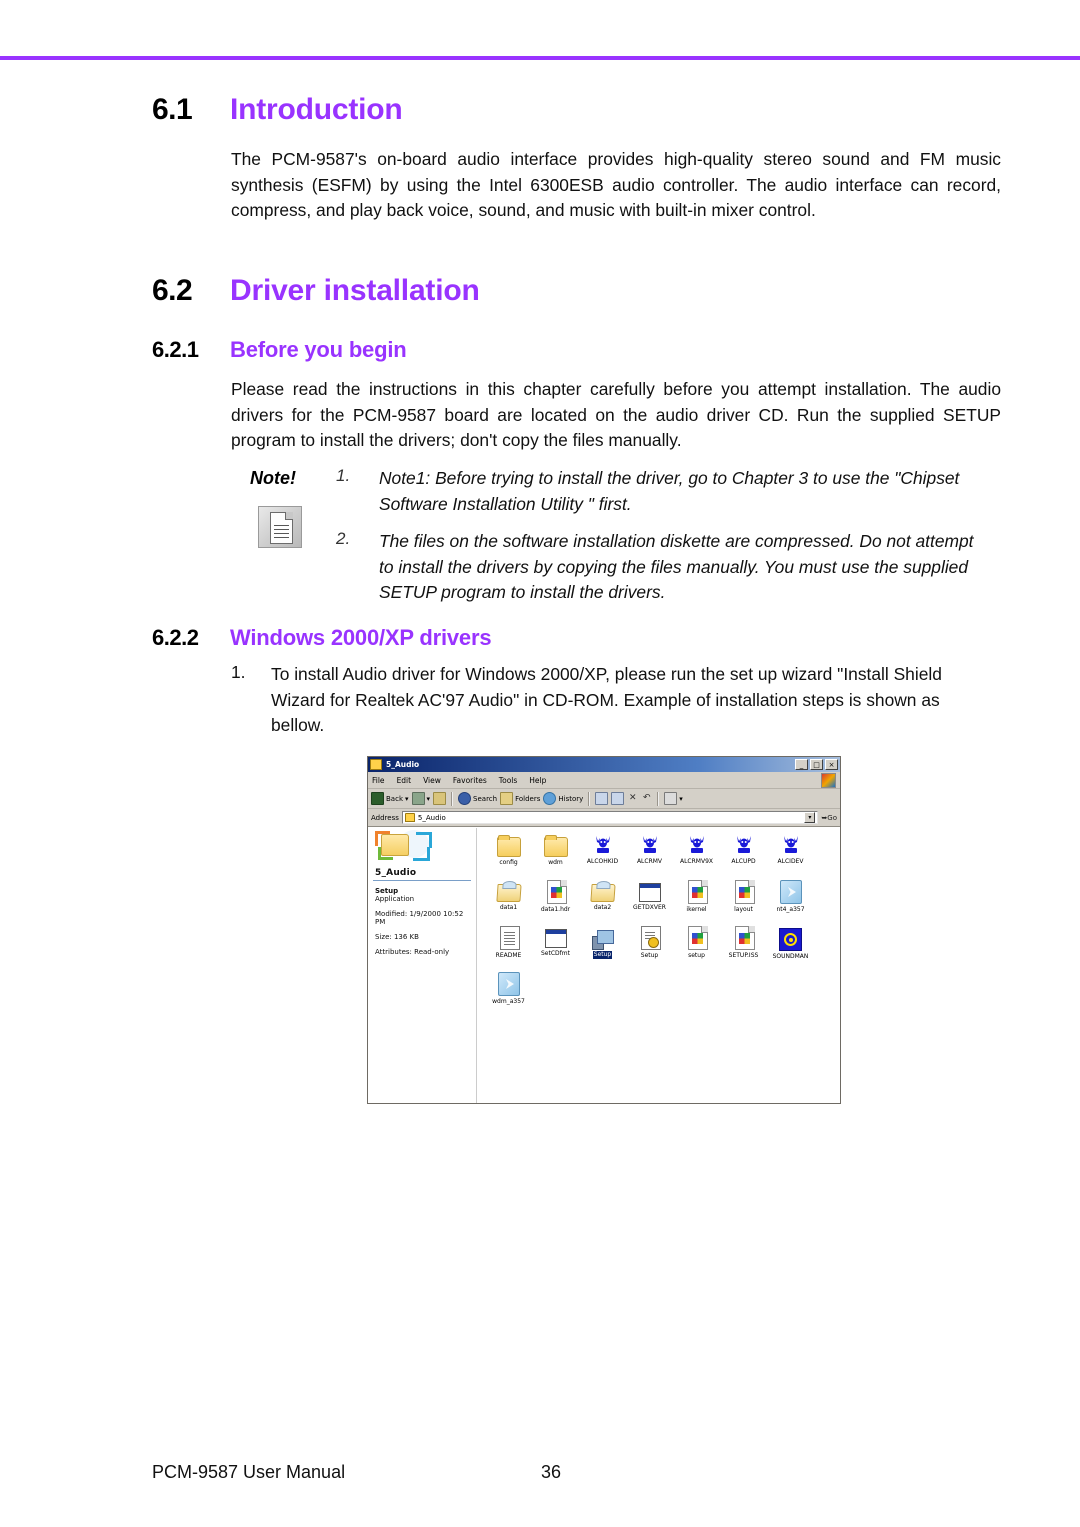 This screenshot has width=1080, height=1527. I want to click on file-label: nt4_a357, so click(790, 909).